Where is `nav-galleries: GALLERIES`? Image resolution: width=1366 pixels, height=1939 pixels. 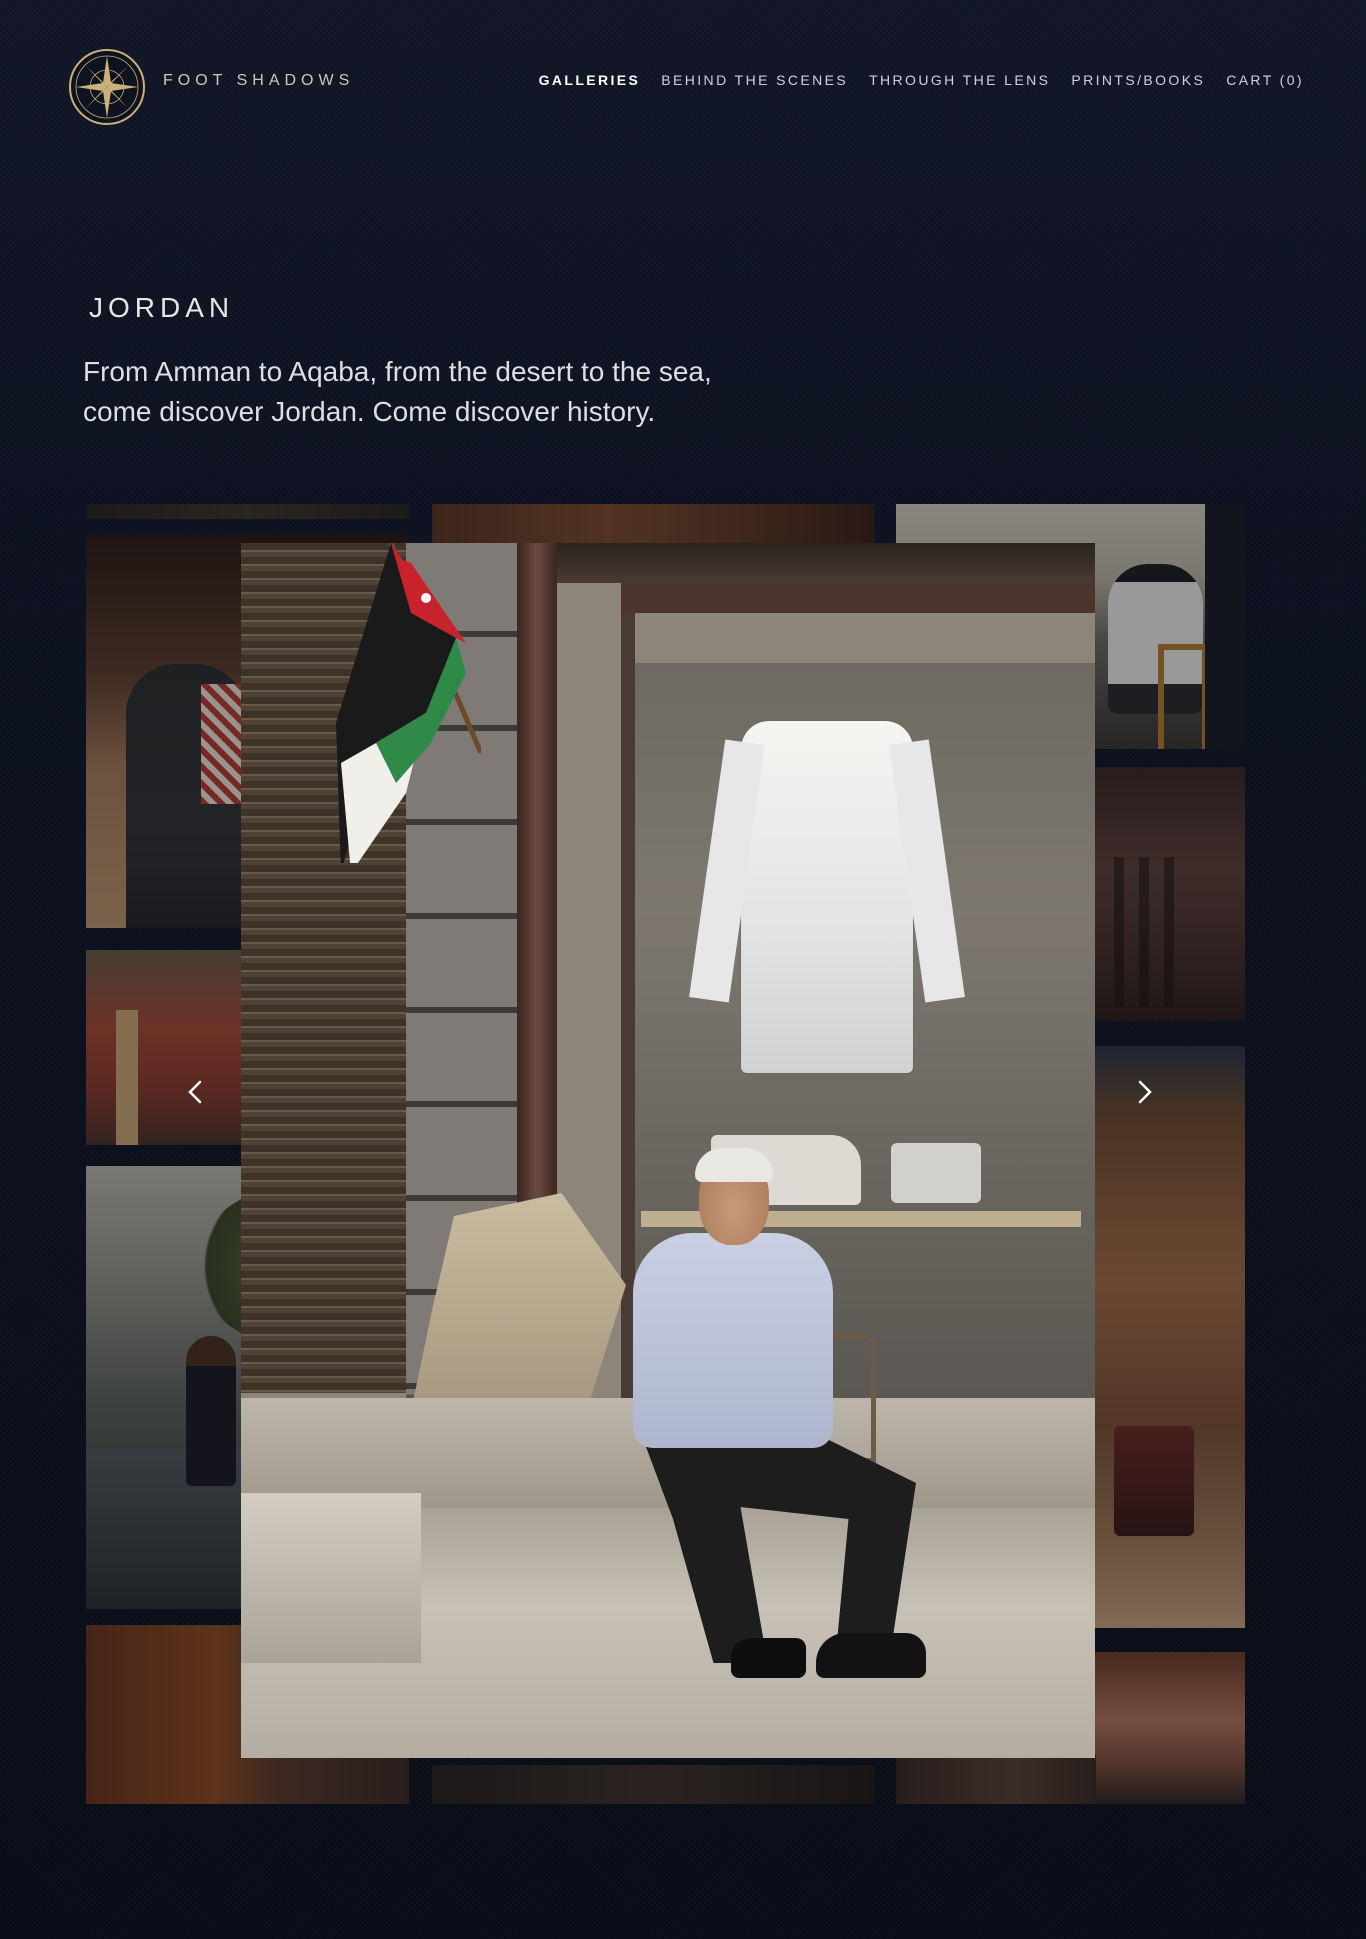 nav-galleries: GALLERIES is located at coordinates (590, 80).